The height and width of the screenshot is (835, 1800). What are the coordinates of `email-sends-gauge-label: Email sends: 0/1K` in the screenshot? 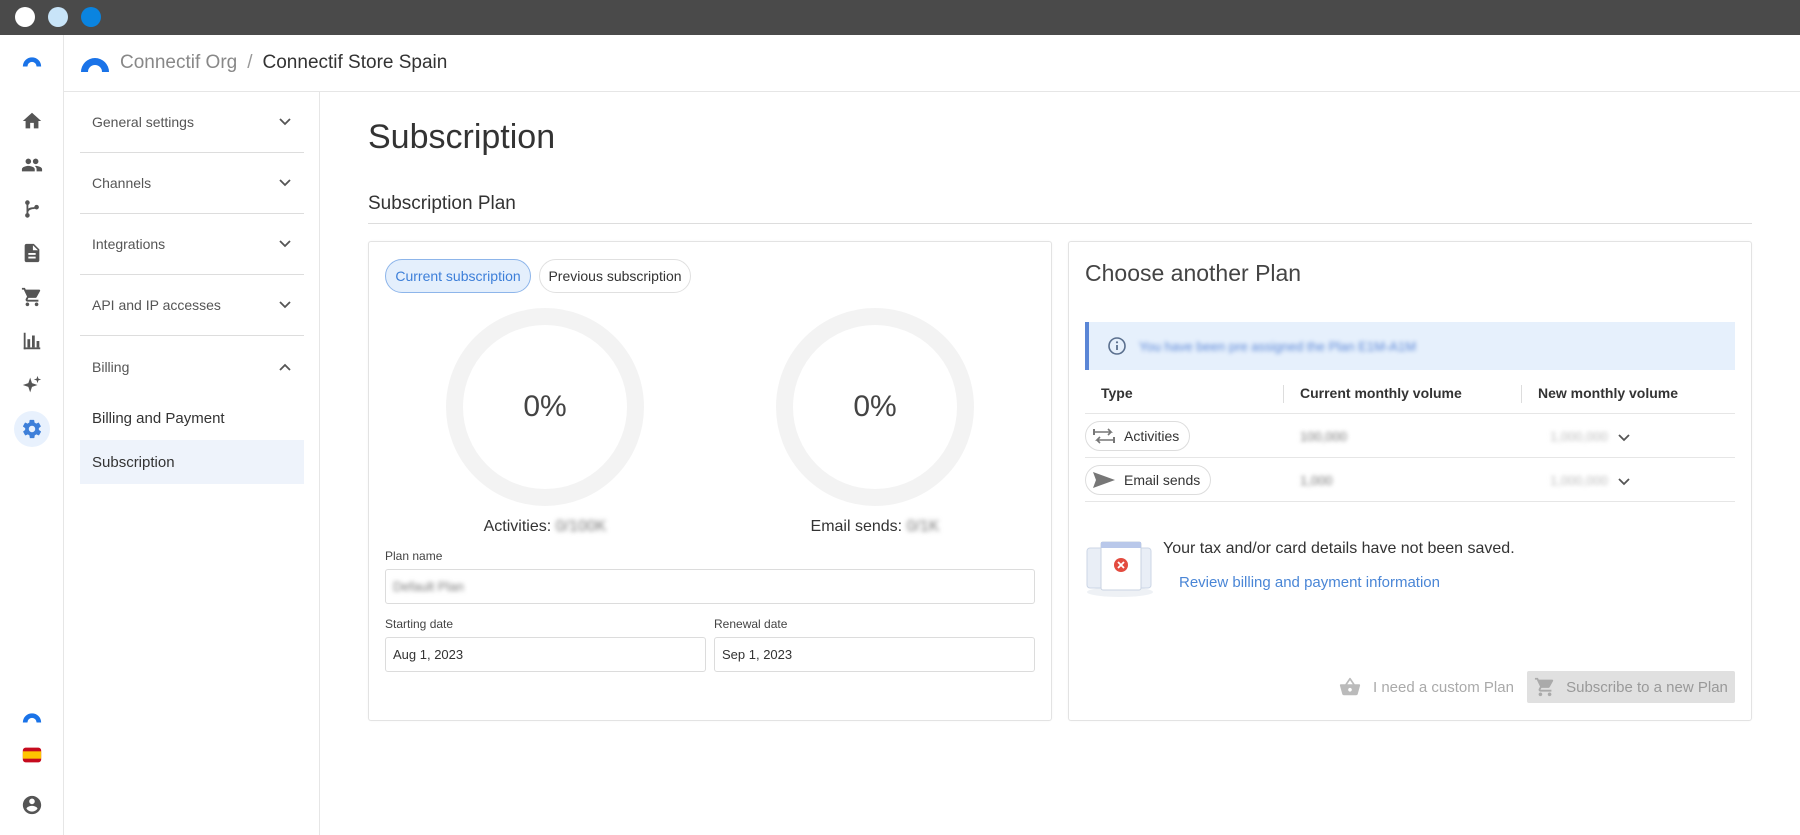 It's located at (875, 527).